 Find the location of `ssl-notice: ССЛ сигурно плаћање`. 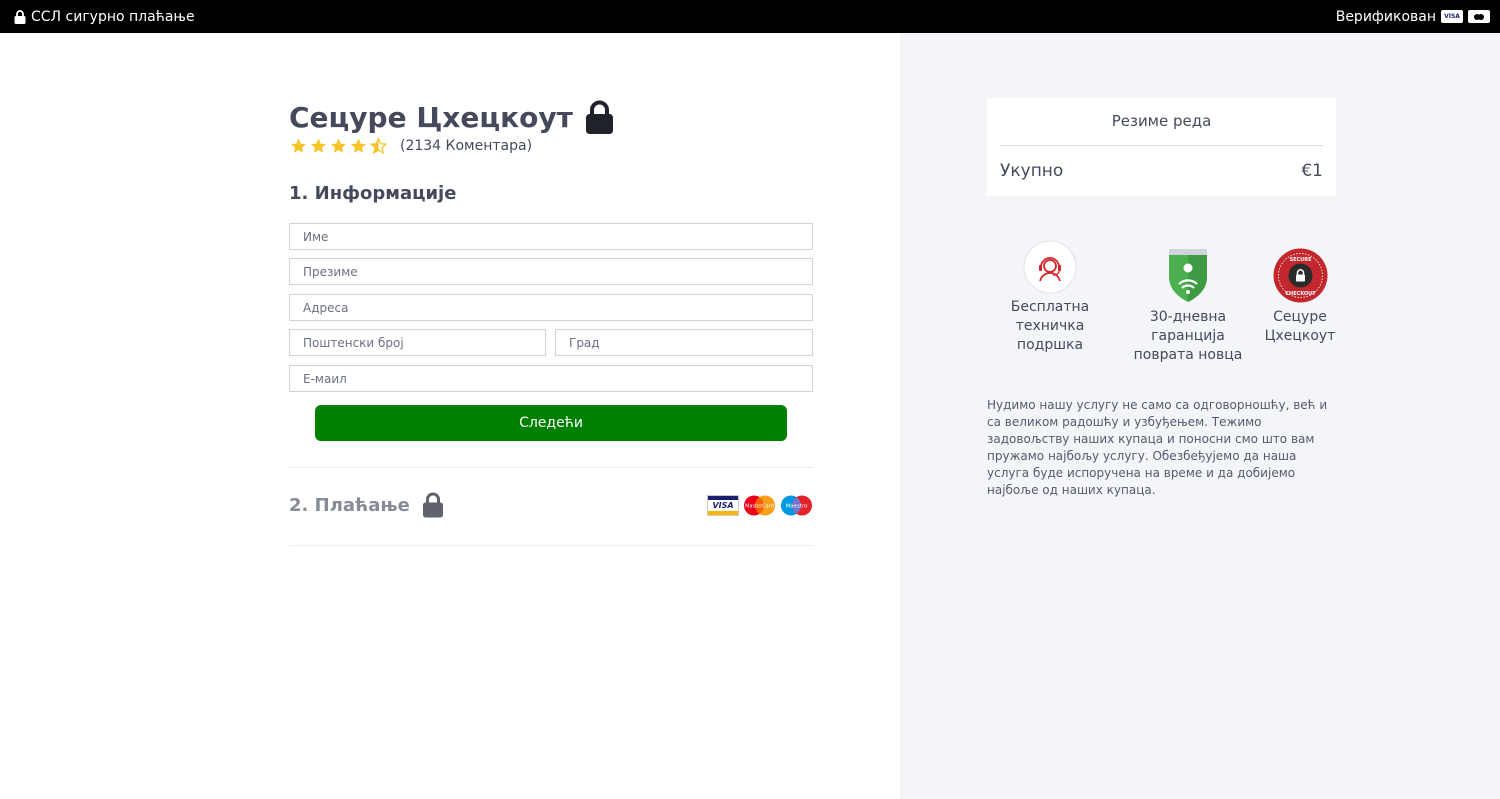

ssl-notice: ССЛ сигурно плаћање is located at coordinates (104, 17).